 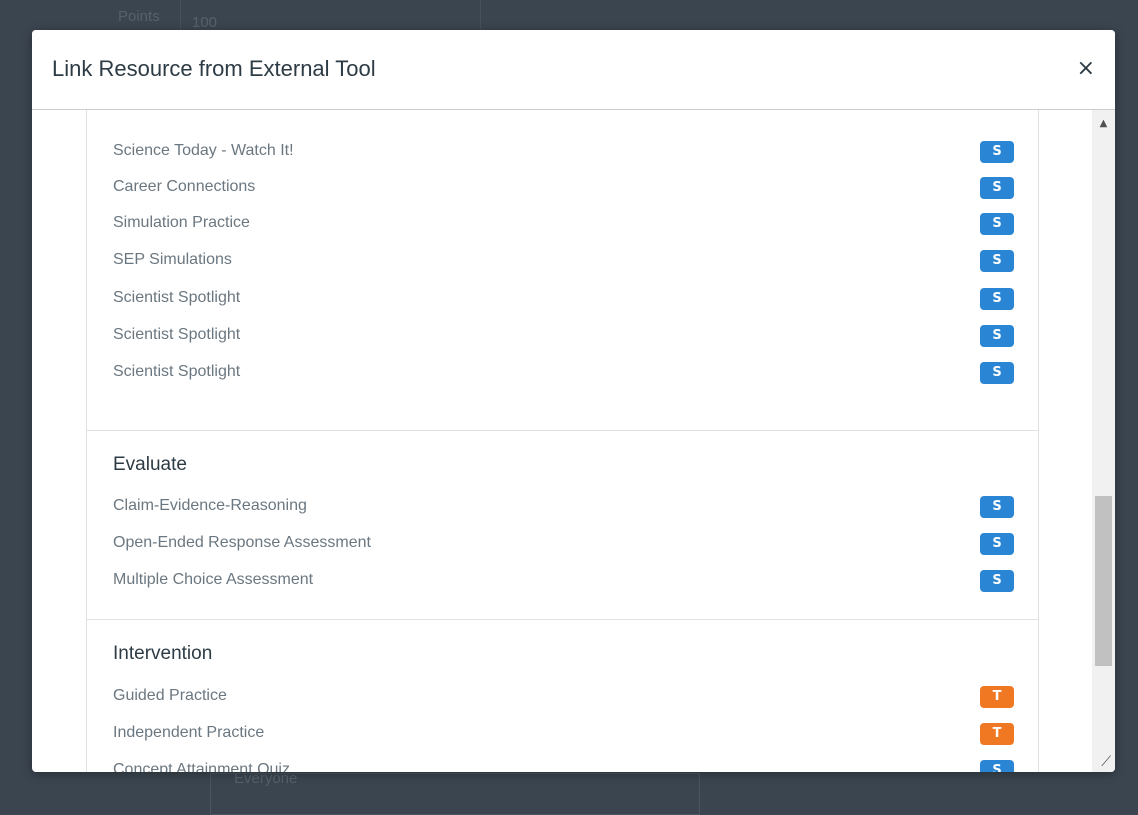 I want to click on scrollbar-thumb, so click(x=1103, y=581).